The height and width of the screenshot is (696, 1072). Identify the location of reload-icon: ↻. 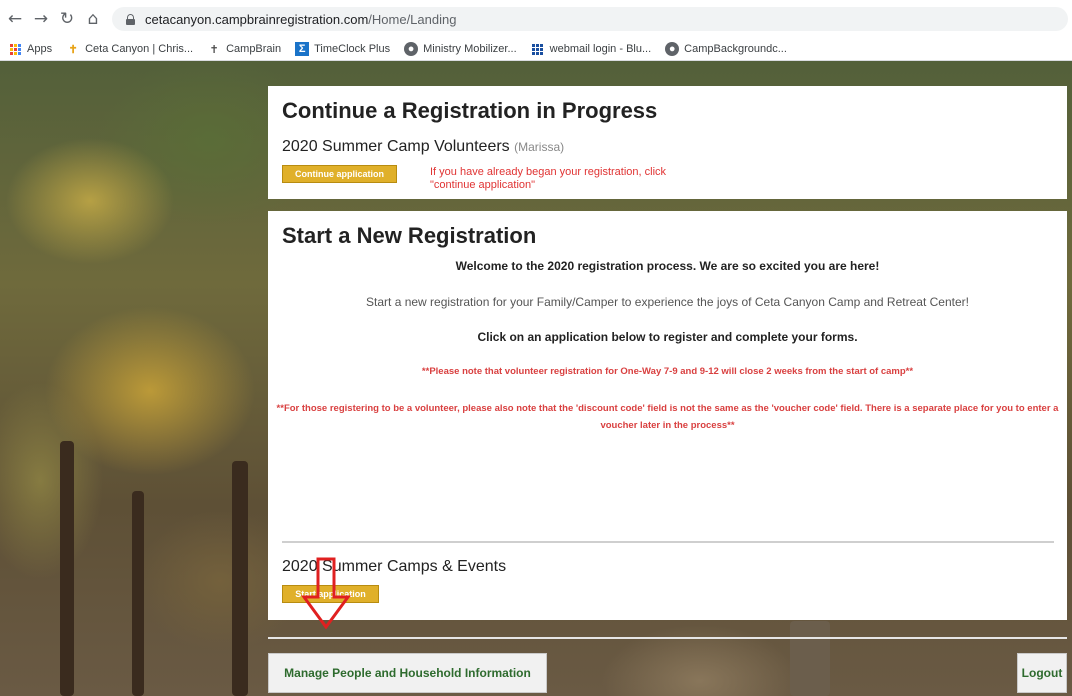
(67, 19).